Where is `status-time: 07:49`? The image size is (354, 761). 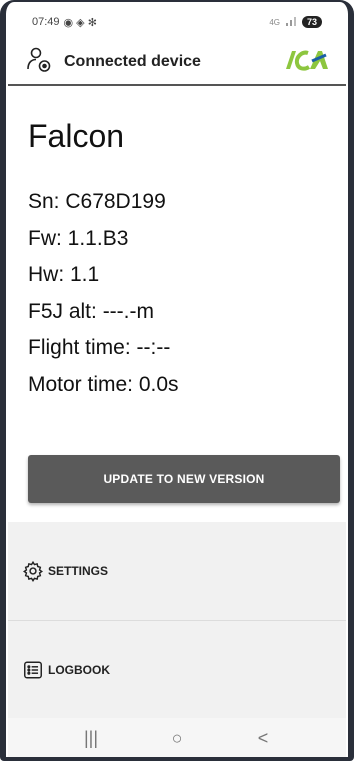 status-time: 07:49 is located at coordinates (46, 22).